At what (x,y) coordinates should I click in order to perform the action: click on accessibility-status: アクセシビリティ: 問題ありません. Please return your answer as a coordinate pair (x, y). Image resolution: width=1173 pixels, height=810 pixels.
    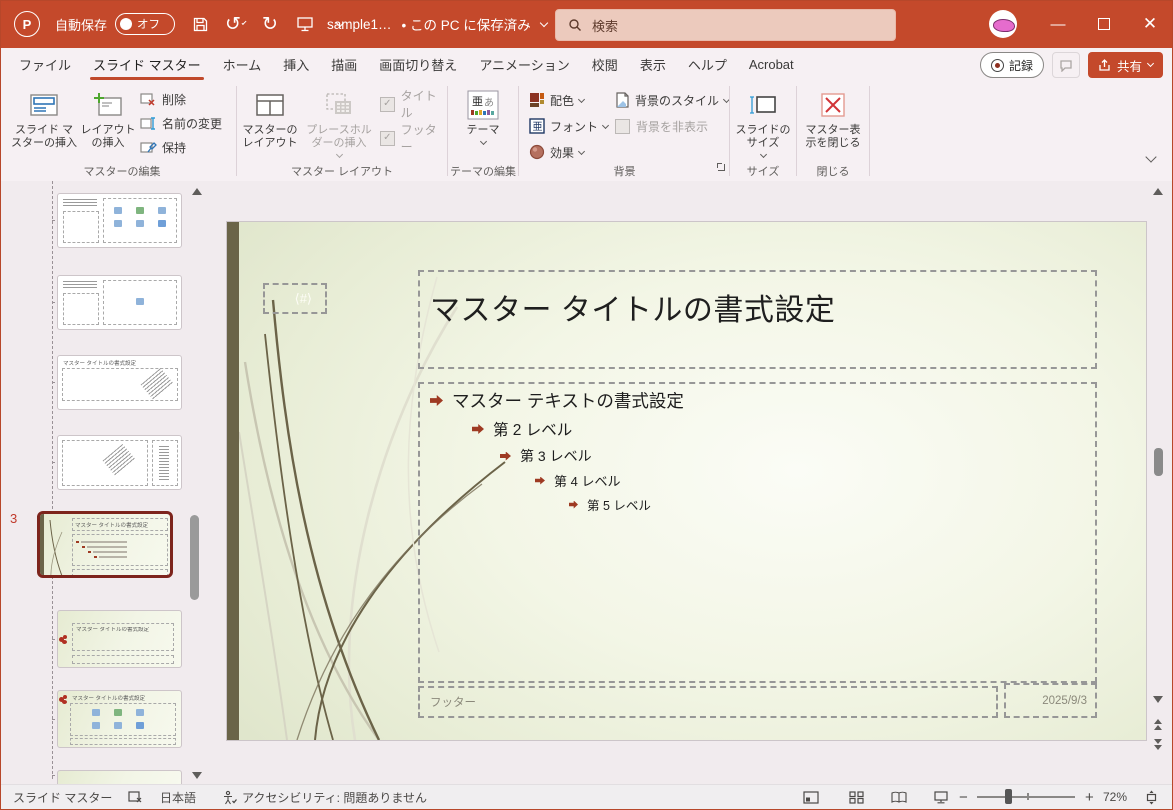
    Looking at the image, I should click on (334, 797).